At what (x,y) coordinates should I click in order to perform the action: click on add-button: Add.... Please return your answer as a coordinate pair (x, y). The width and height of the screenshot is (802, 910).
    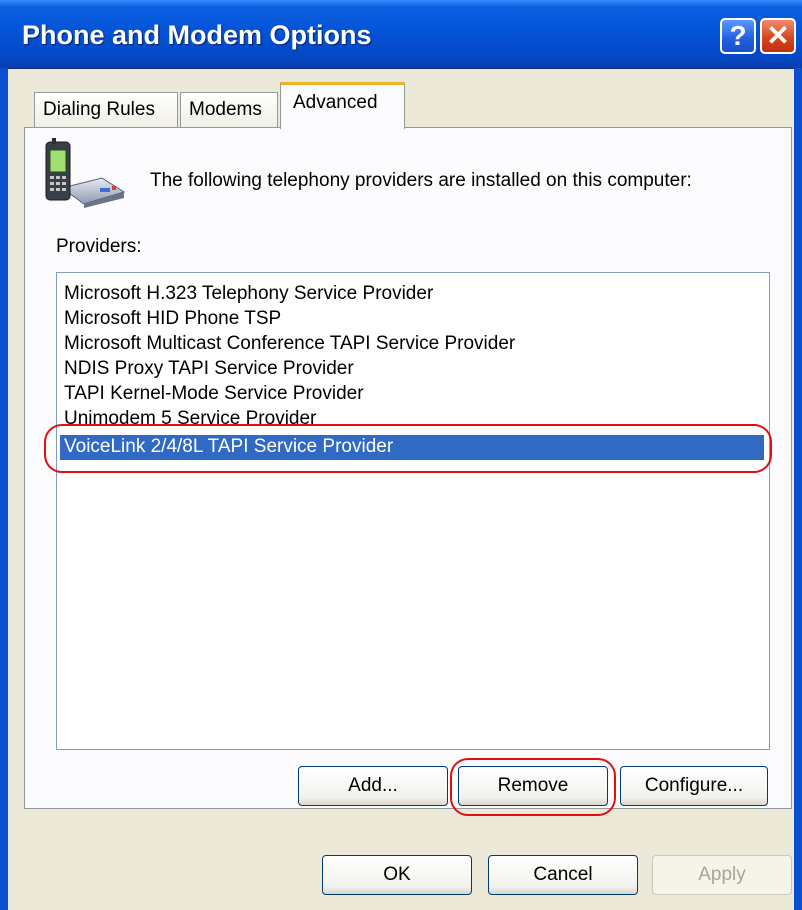
    Looking at the image, I should click on (373, 786).